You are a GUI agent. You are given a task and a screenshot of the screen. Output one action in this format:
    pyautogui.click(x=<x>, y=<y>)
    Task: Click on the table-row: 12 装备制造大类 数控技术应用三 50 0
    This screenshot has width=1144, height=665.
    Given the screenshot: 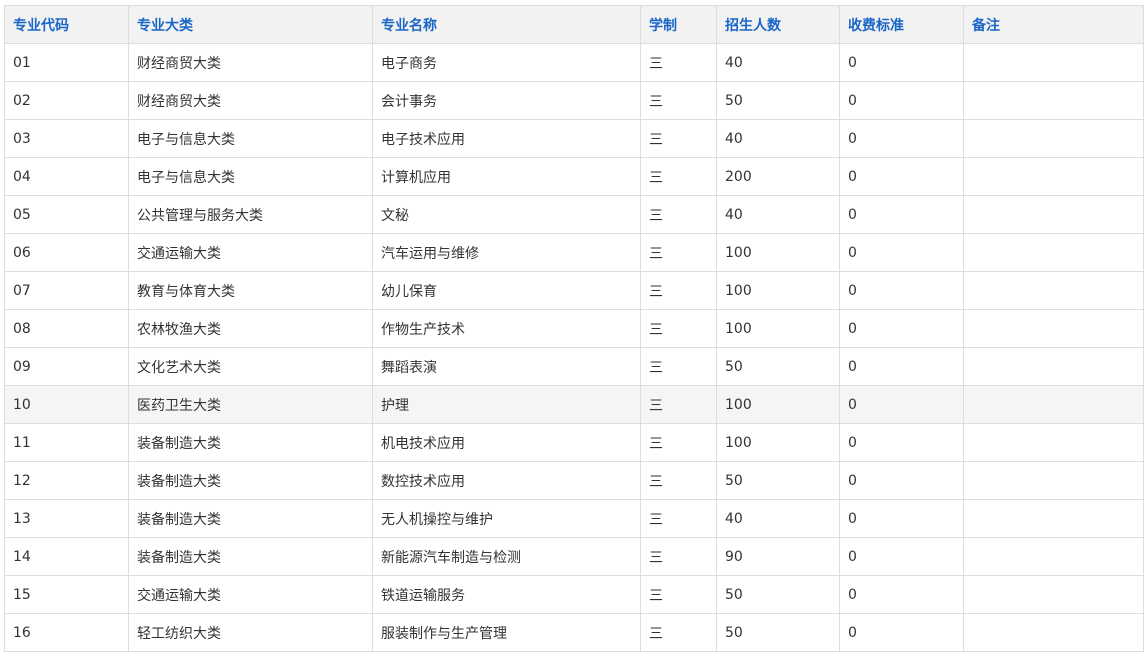 What is the action you would take?
    pyautogui.click(x=574, y=480)
    